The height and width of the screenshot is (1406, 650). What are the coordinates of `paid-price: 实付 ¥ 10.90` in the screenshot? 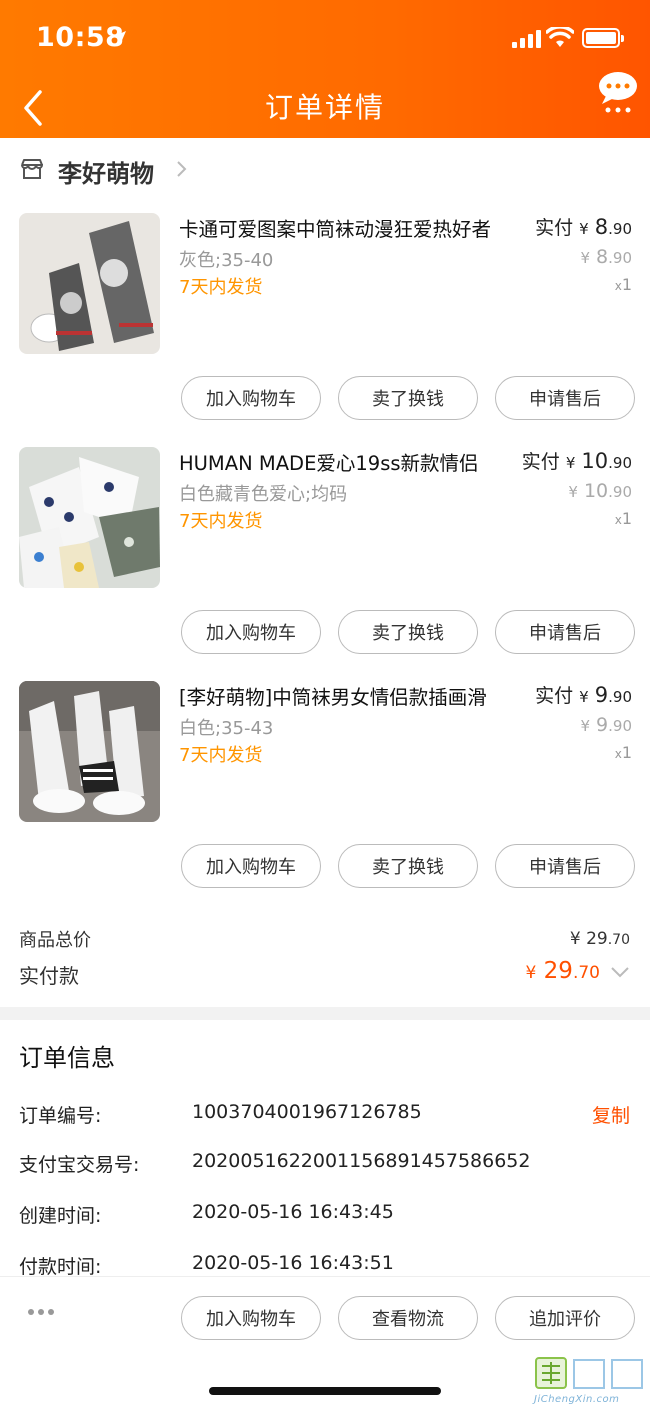 It's located at (576, 461).